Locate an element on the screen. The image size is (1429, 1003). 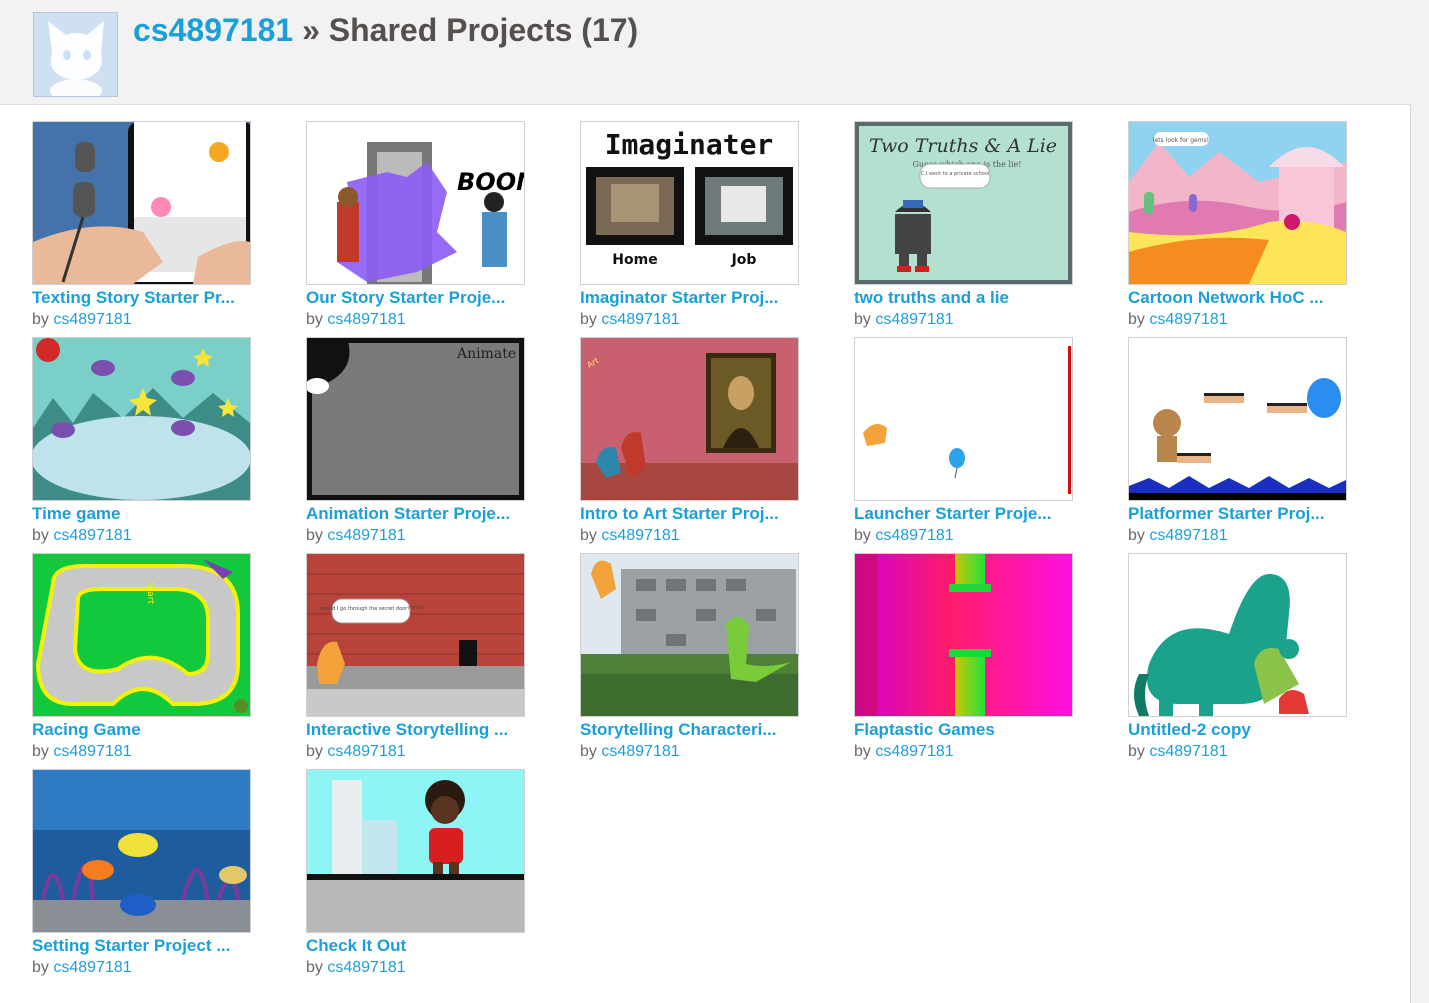
username-link: cs4897181 is located at coordinates (213, 30).